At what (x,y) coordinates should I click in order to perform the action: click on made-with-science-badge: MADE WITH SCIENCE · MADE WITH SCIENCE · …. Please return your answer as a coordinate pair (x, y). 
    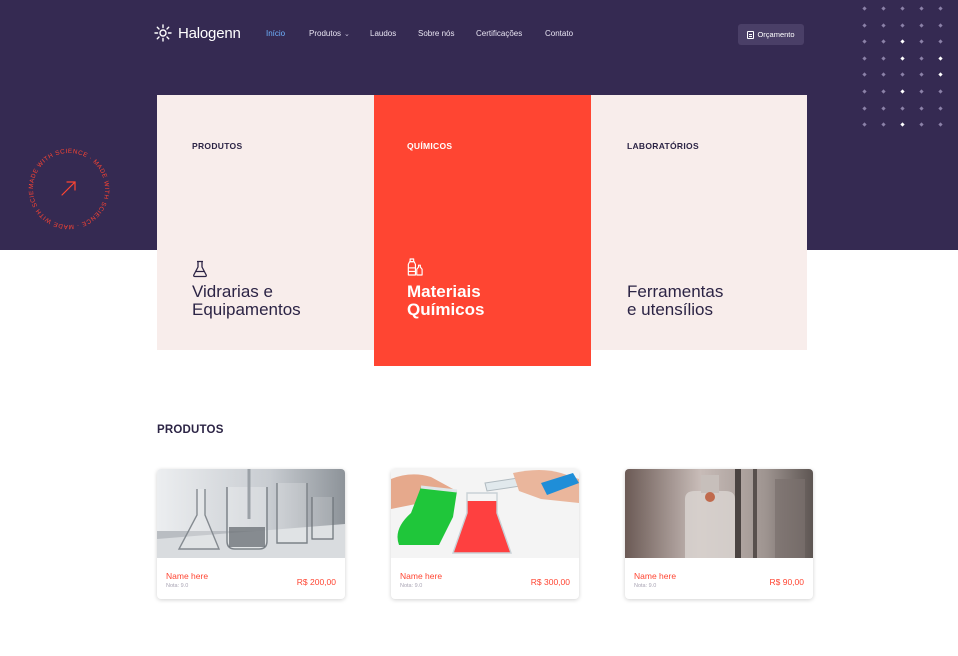
    Looking at the image, I should click on (69, 189).